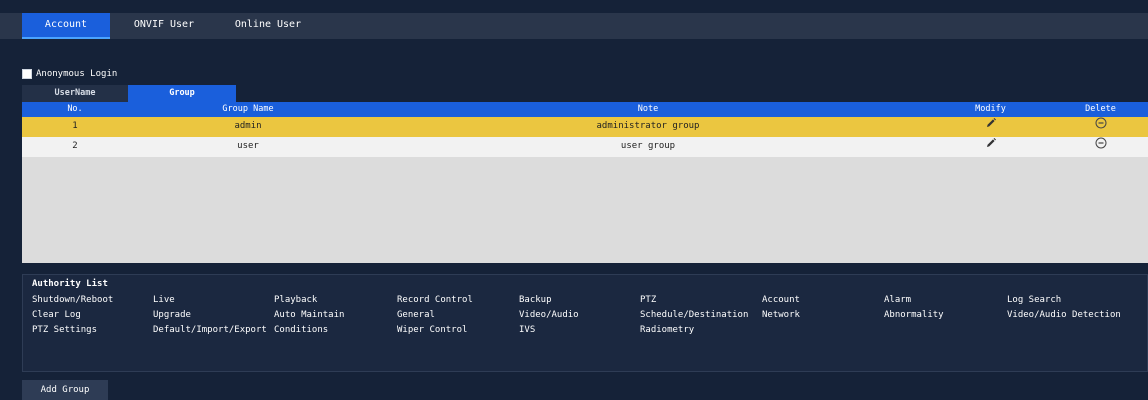  I want to click on cell-group-name: user, so click(248, 146).